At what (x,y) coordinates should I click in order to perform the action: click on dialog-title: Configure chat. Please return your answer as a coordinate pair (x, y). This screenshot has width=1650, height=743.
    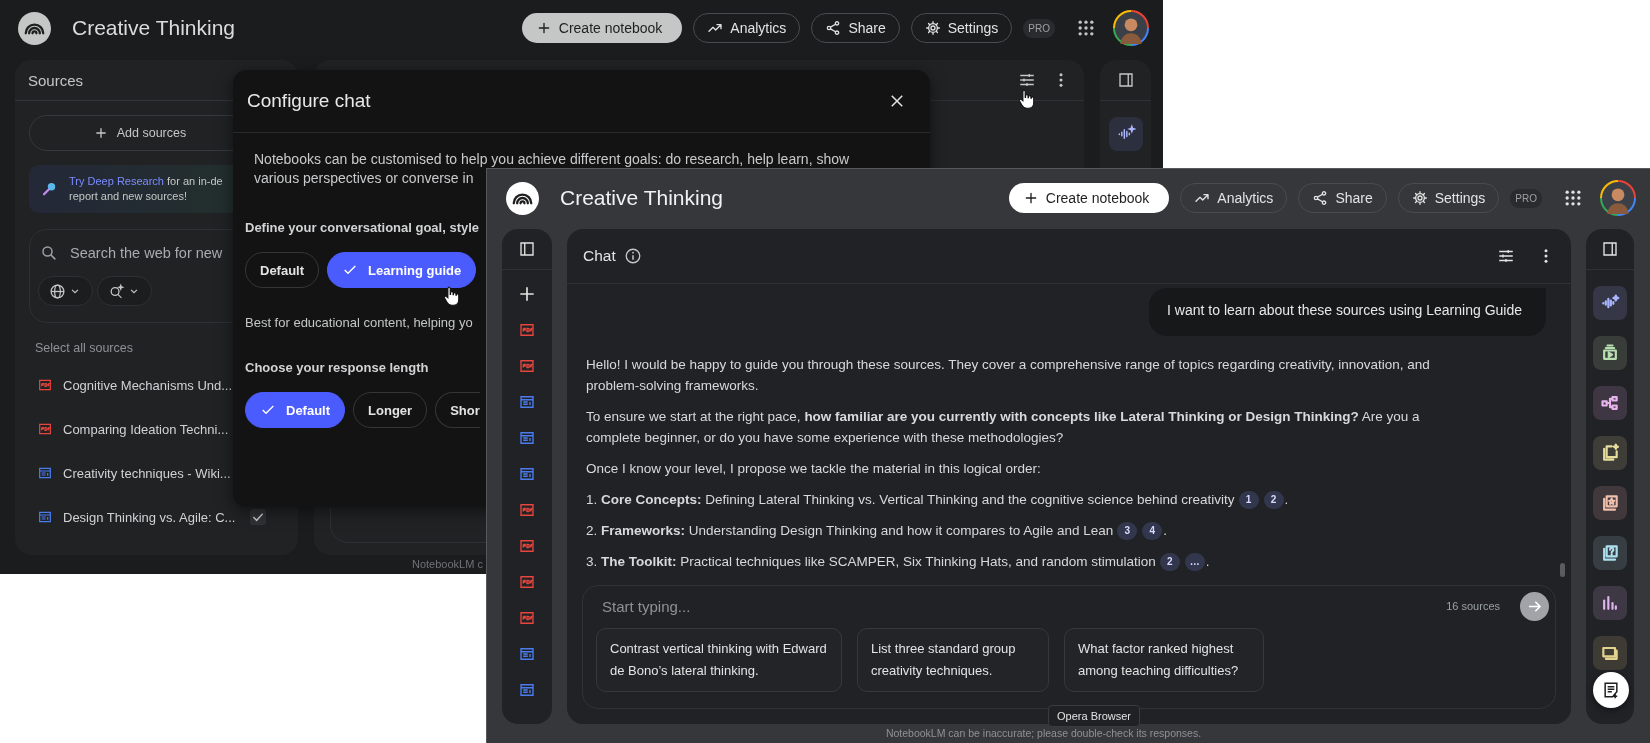
    Looking at the image, I should click on (309, 101).